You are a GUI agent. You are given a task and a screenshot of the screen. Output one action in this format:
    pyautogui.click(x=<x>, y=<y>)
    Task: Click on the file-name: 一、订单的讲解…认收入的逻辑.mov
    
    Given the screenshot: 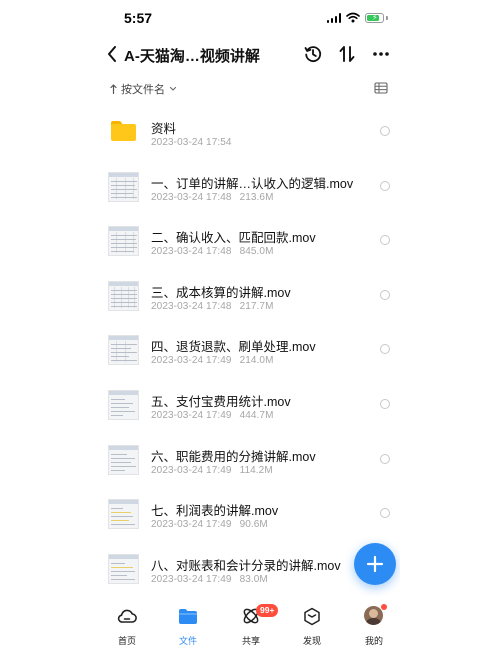 What is the action you would take?
    pyautogui.click(x=252, y=183)
    